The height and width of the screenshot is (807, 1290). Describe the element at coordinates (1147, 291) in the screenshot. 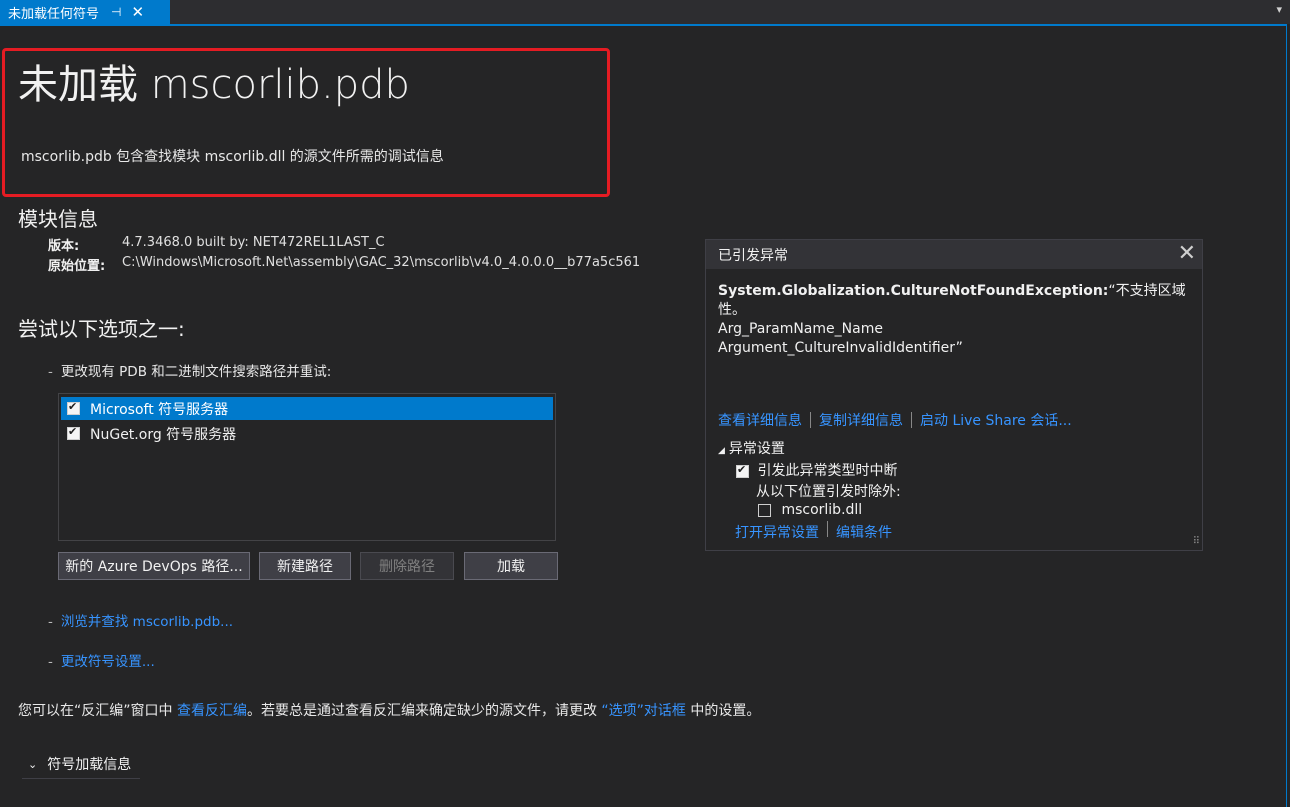

I see `message-line: “不支持区域` at that location.